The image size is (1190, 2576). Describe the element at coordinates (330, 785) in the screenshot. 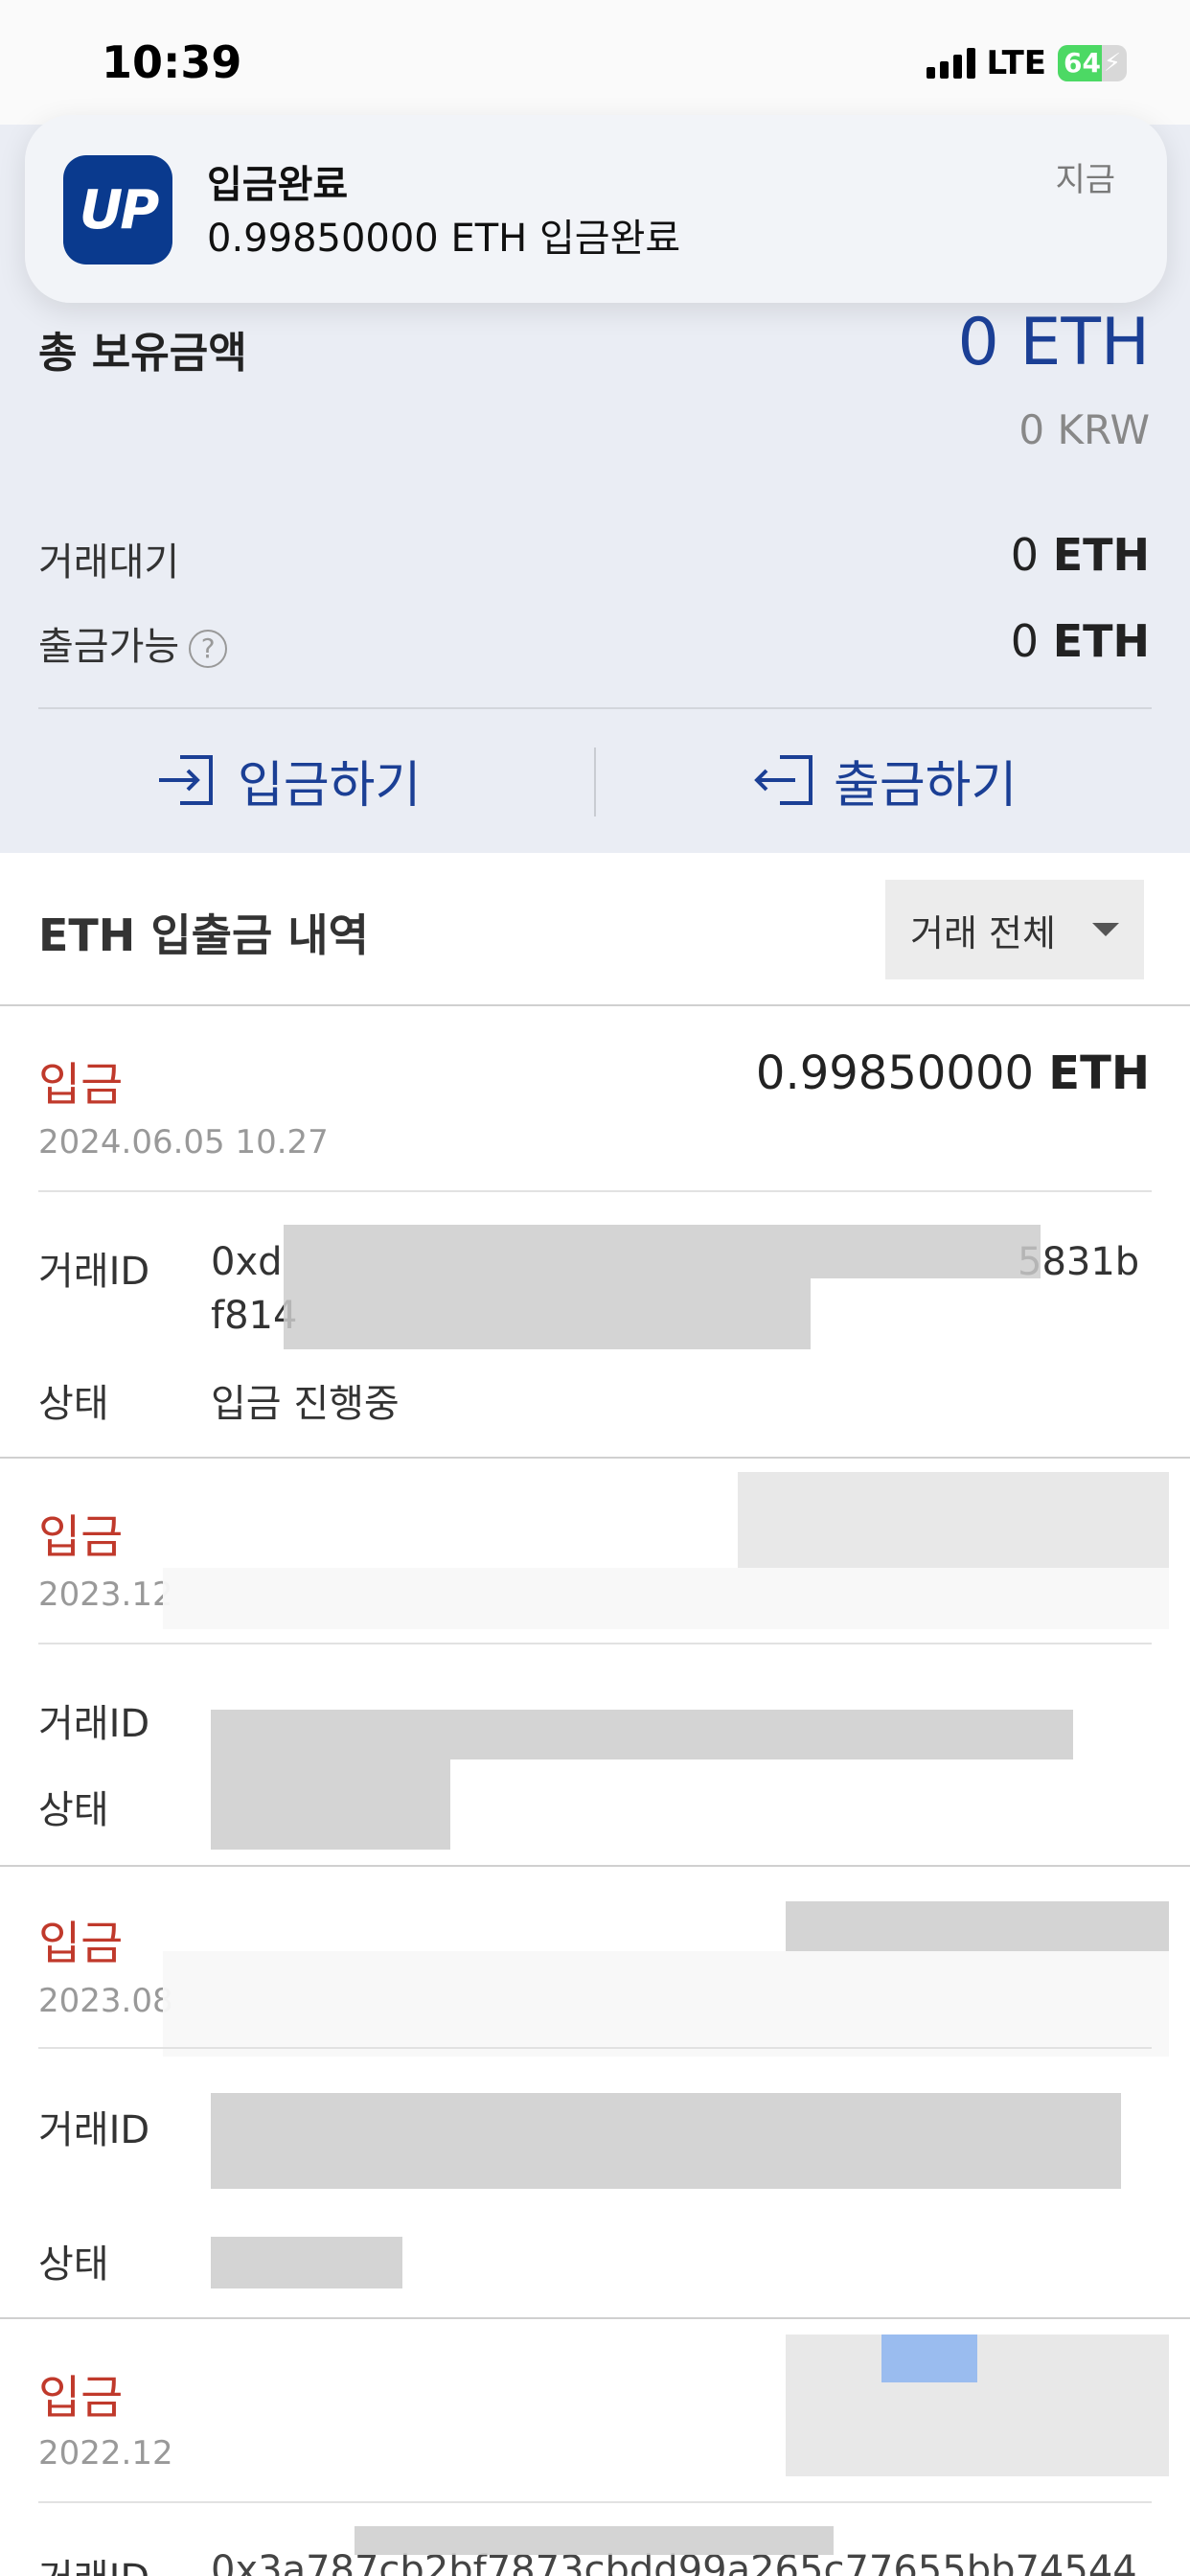

I see `deposit-label: 입금하기` at that location.